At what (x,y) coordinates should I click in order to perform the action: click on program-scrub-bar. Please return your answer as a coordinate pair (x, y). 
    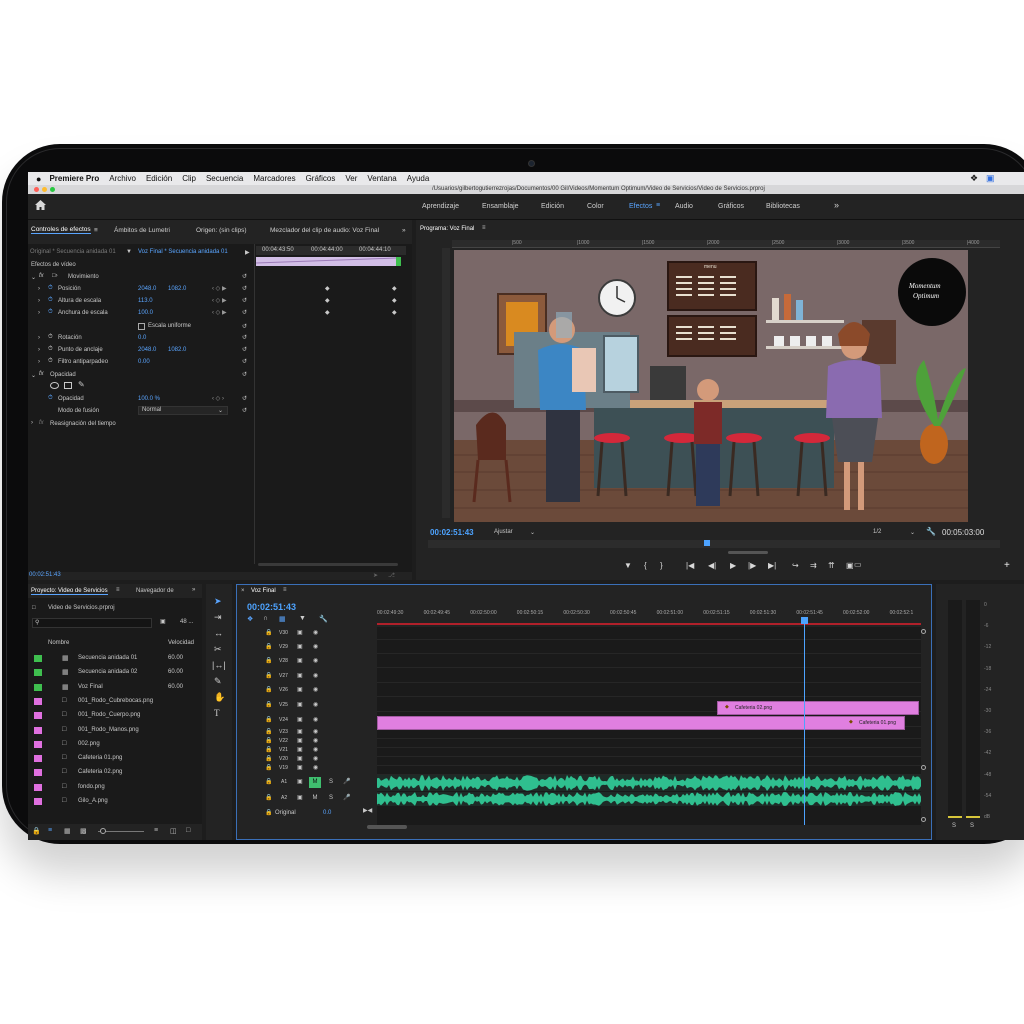
    Looking at the image, I should click on (714, 544).